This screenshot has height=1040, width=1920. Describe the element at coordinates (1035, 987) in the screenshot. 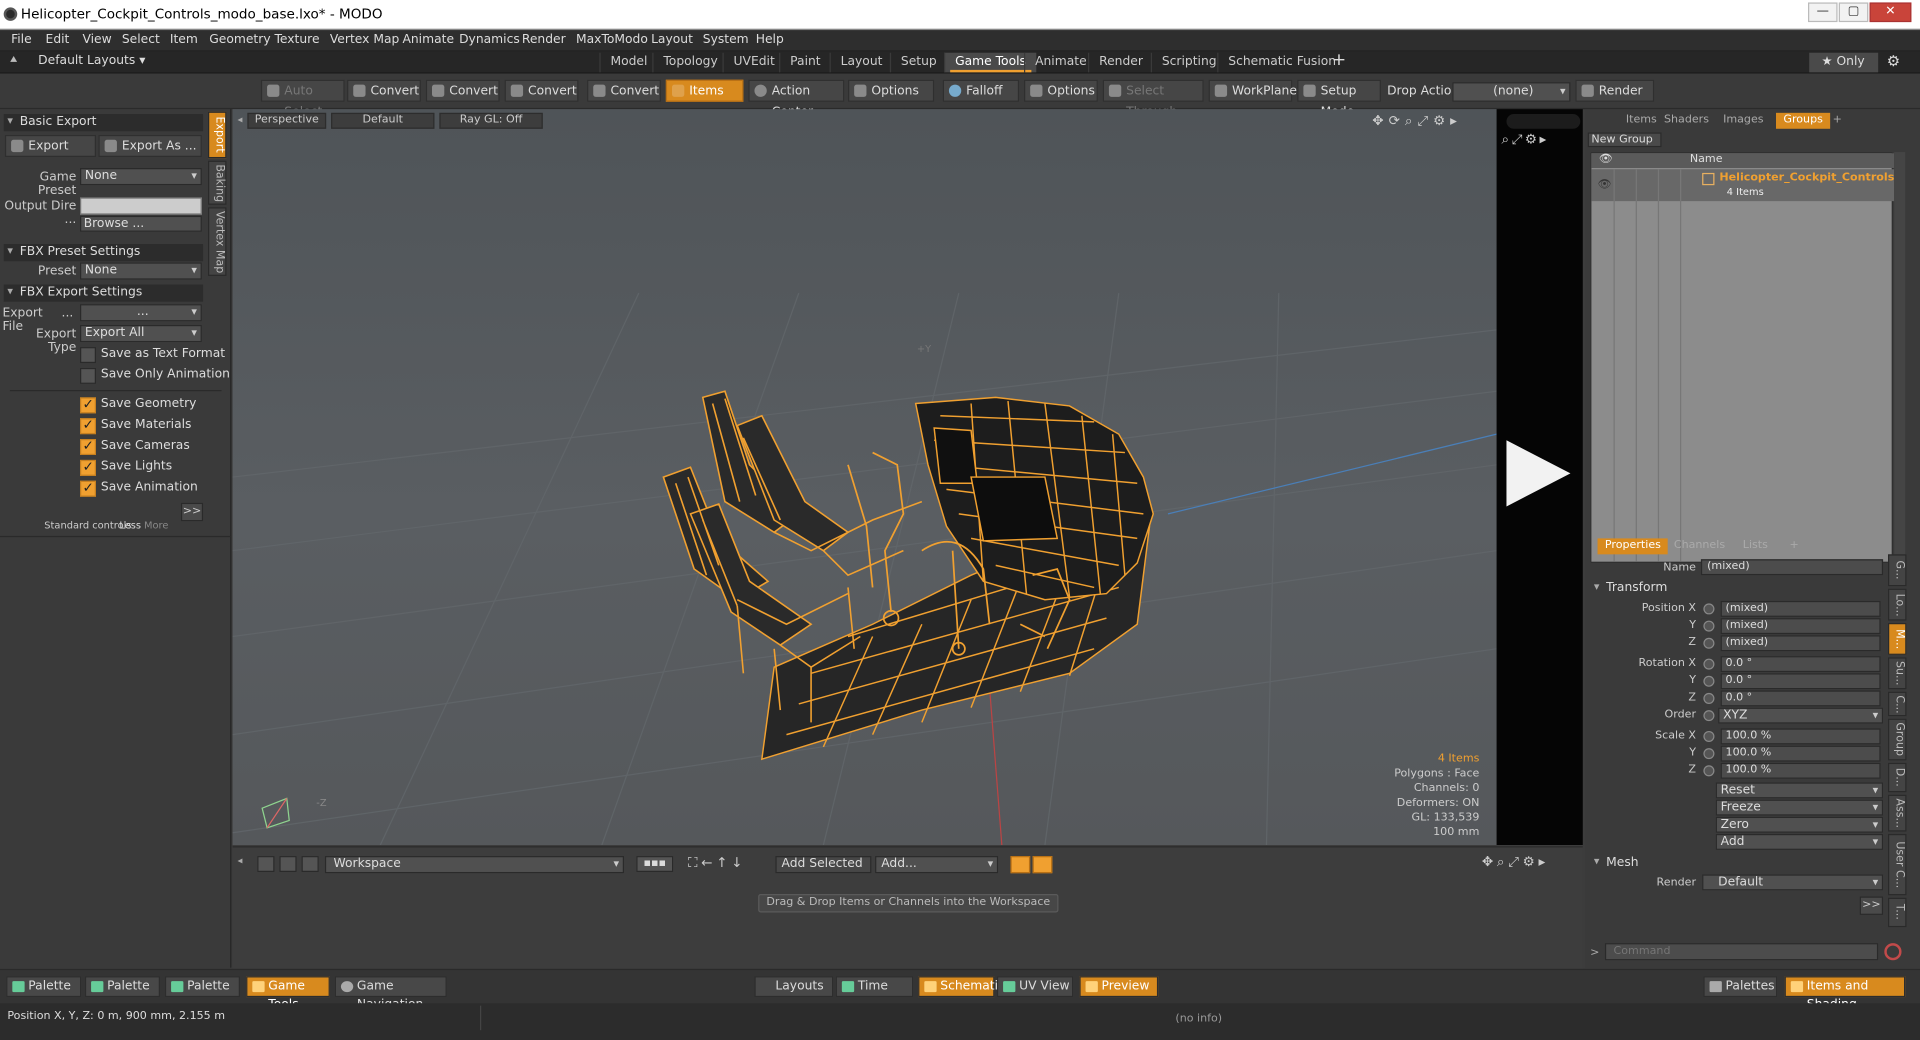

I see `uv-view-button: UV View` at that location.